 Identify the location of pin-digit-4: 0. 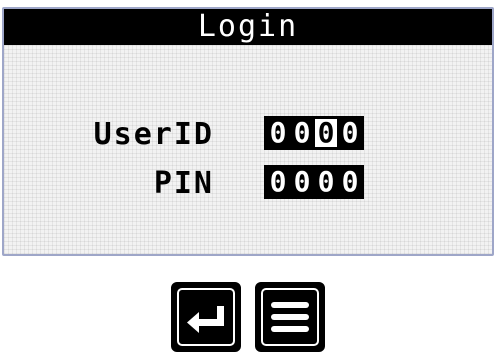
(350, 182).